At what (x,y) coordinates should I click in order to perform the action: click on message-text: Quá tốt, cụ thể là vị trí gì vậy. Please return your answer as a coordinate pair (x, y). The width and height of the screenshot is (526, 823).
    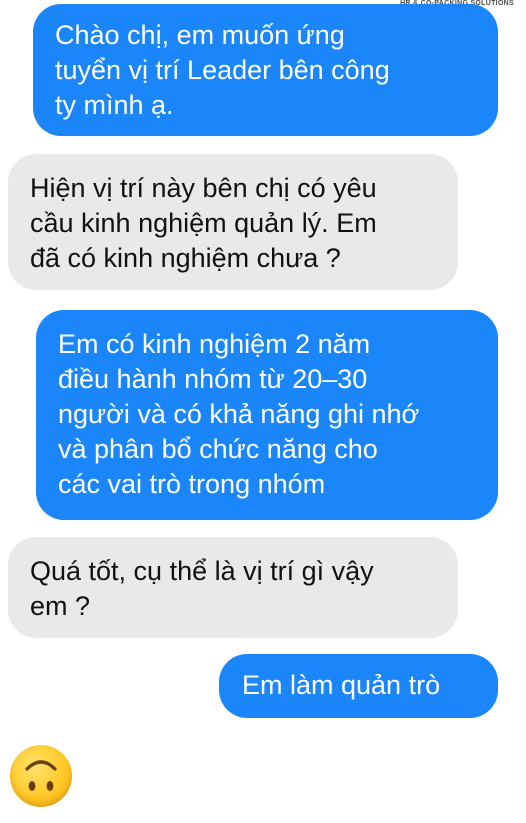
    Looking at the image, I should click on (202, 571).